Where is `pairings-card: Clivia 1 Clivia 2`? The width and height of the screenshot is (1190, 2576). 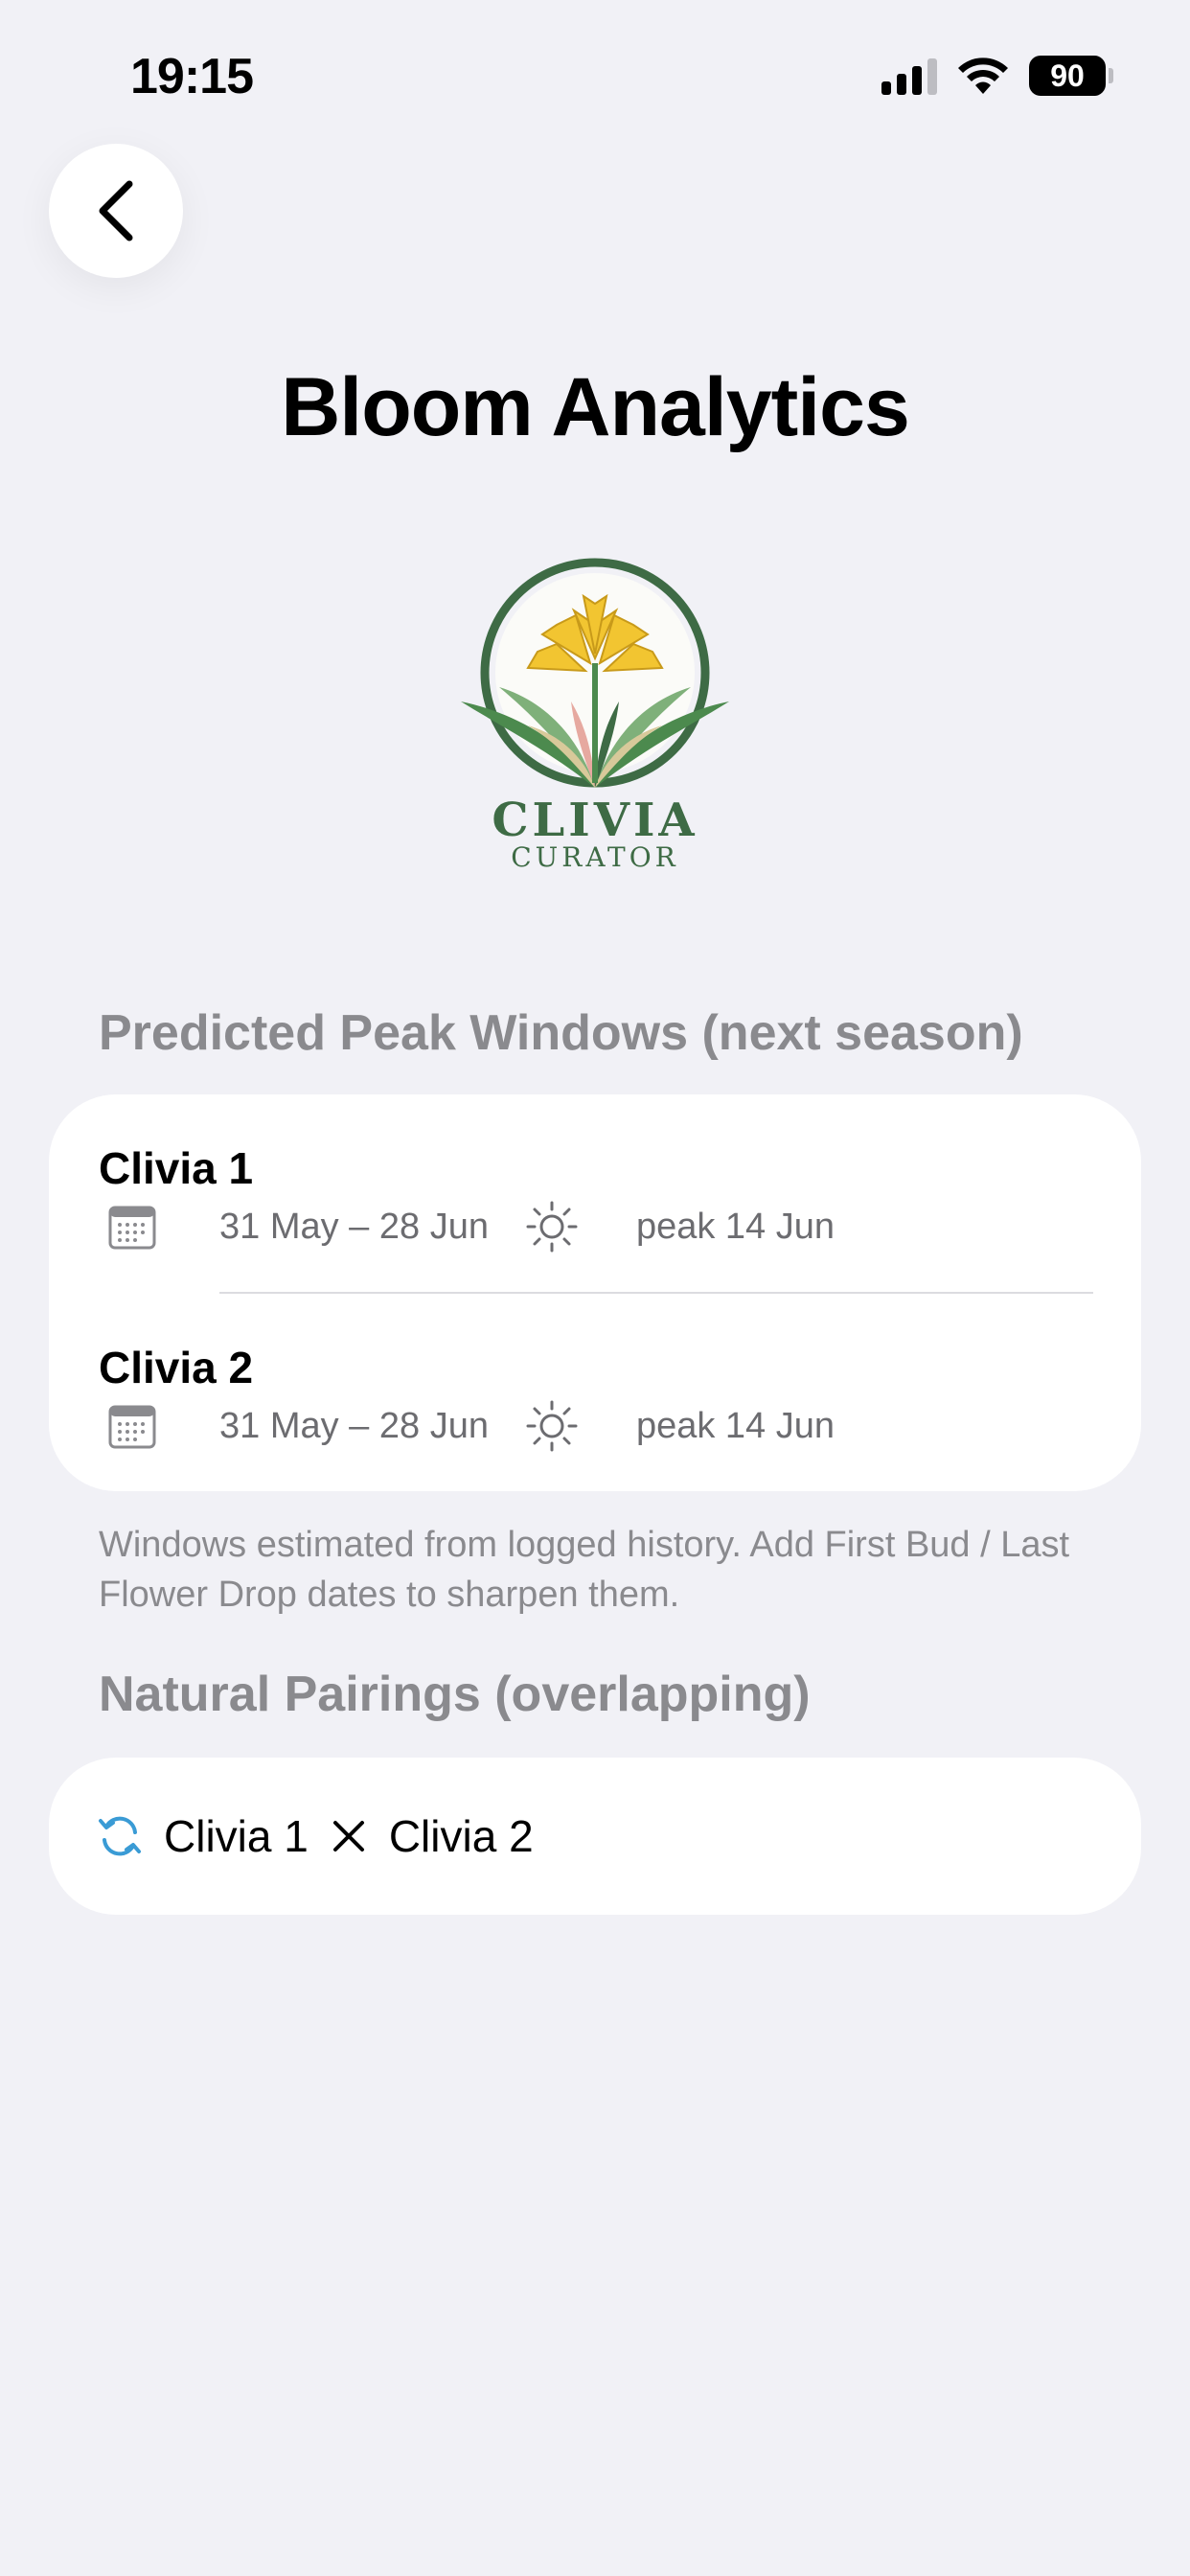
pairings-card: Clivia 1 Clivia 2 is located at coordinates (595, 1836).